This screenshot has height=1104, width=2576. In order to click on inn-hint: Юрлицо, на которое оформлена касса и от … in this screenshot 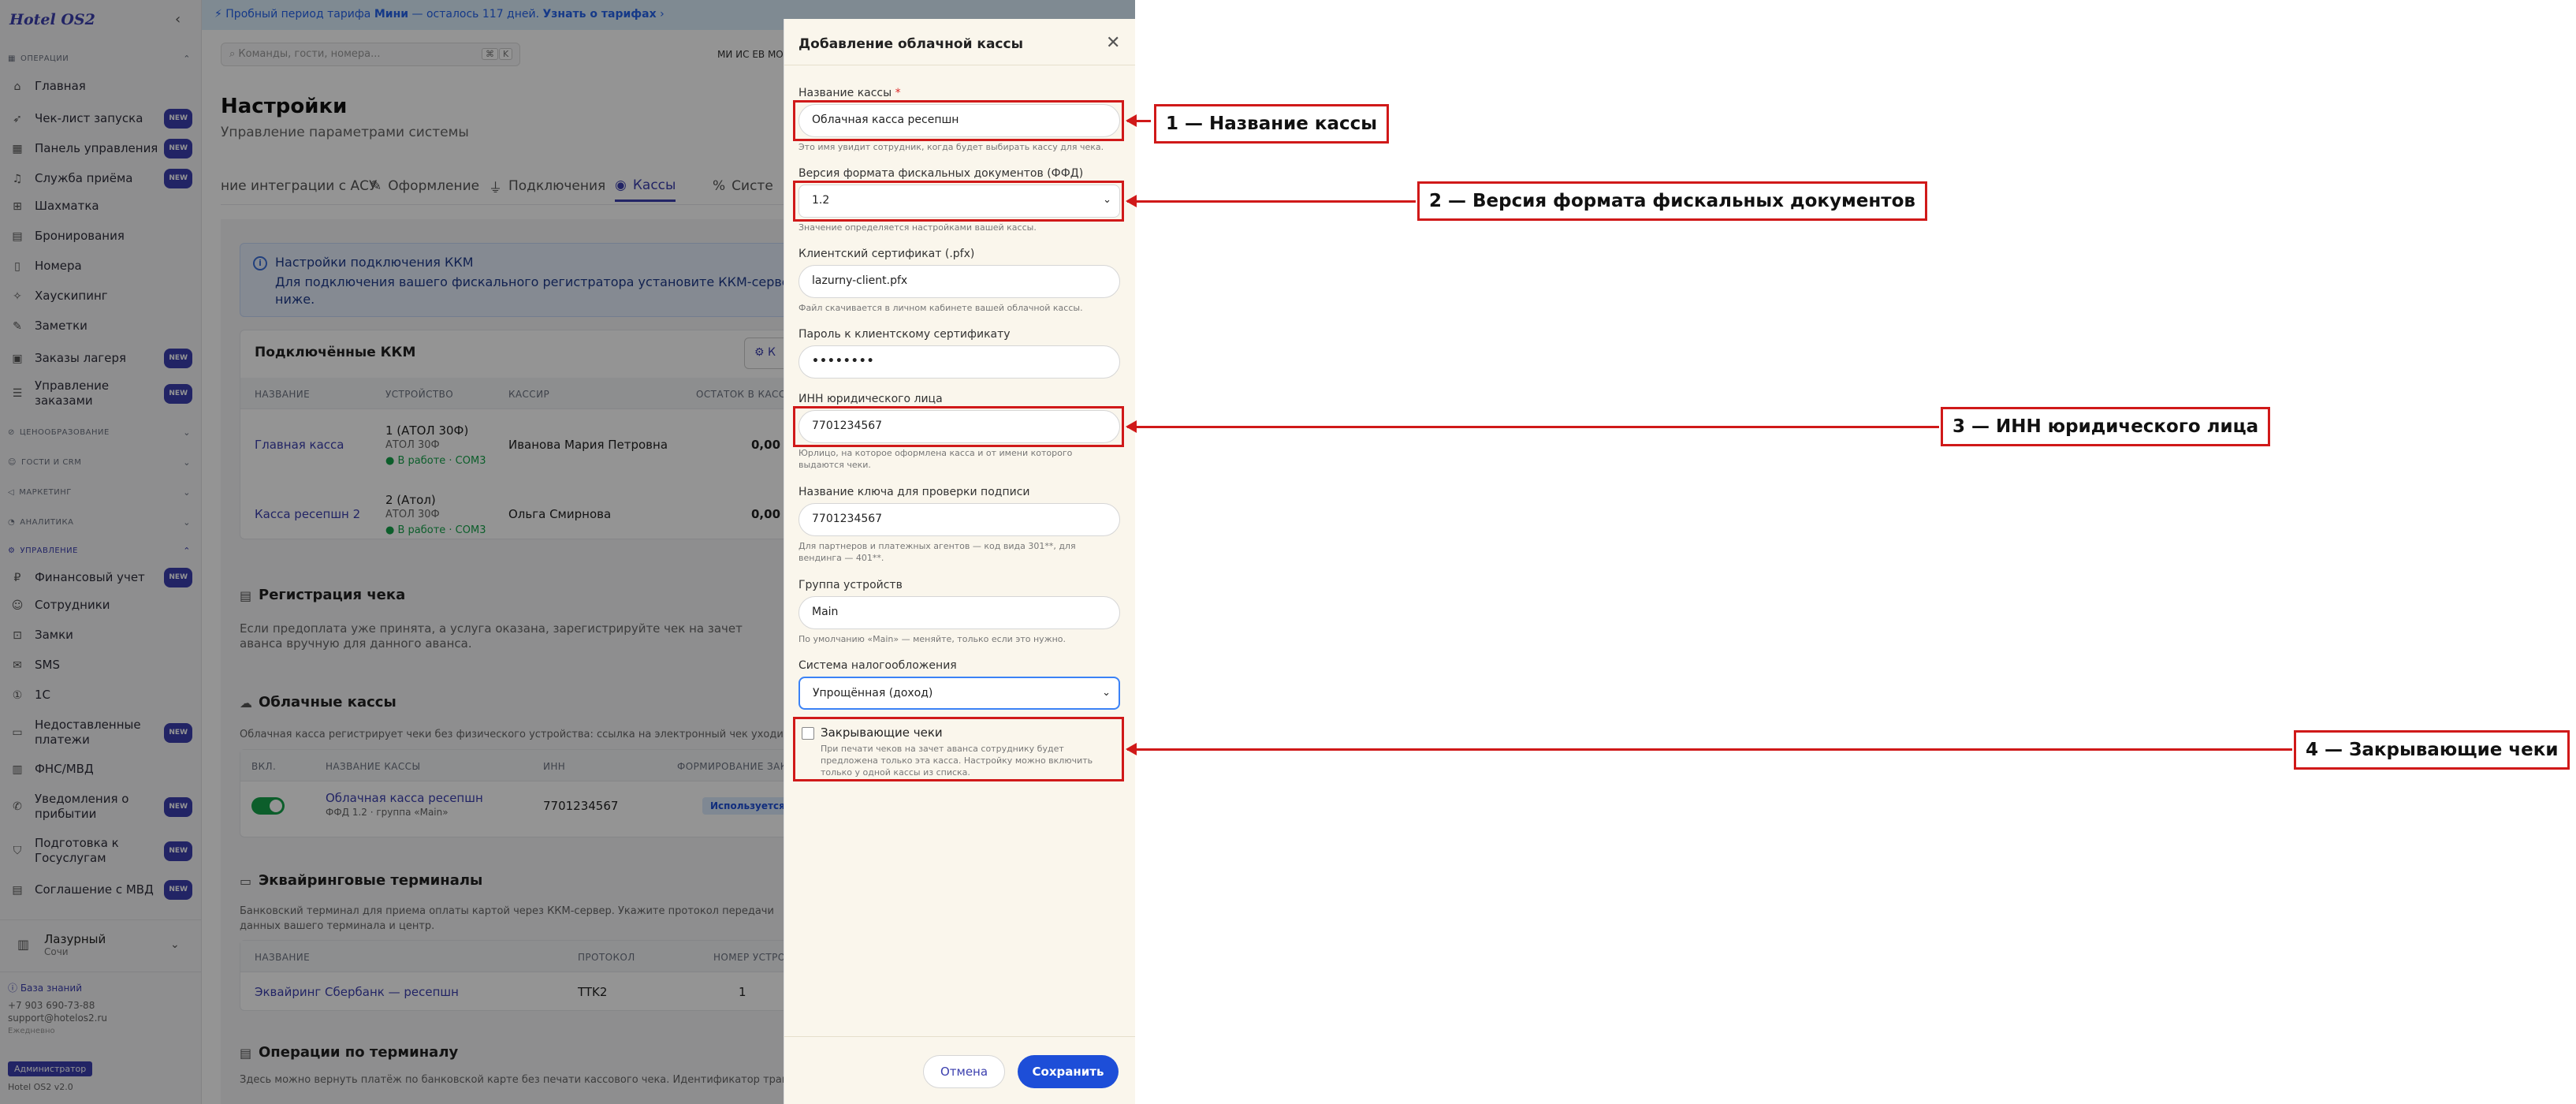, I will do `click(935, 459)`.